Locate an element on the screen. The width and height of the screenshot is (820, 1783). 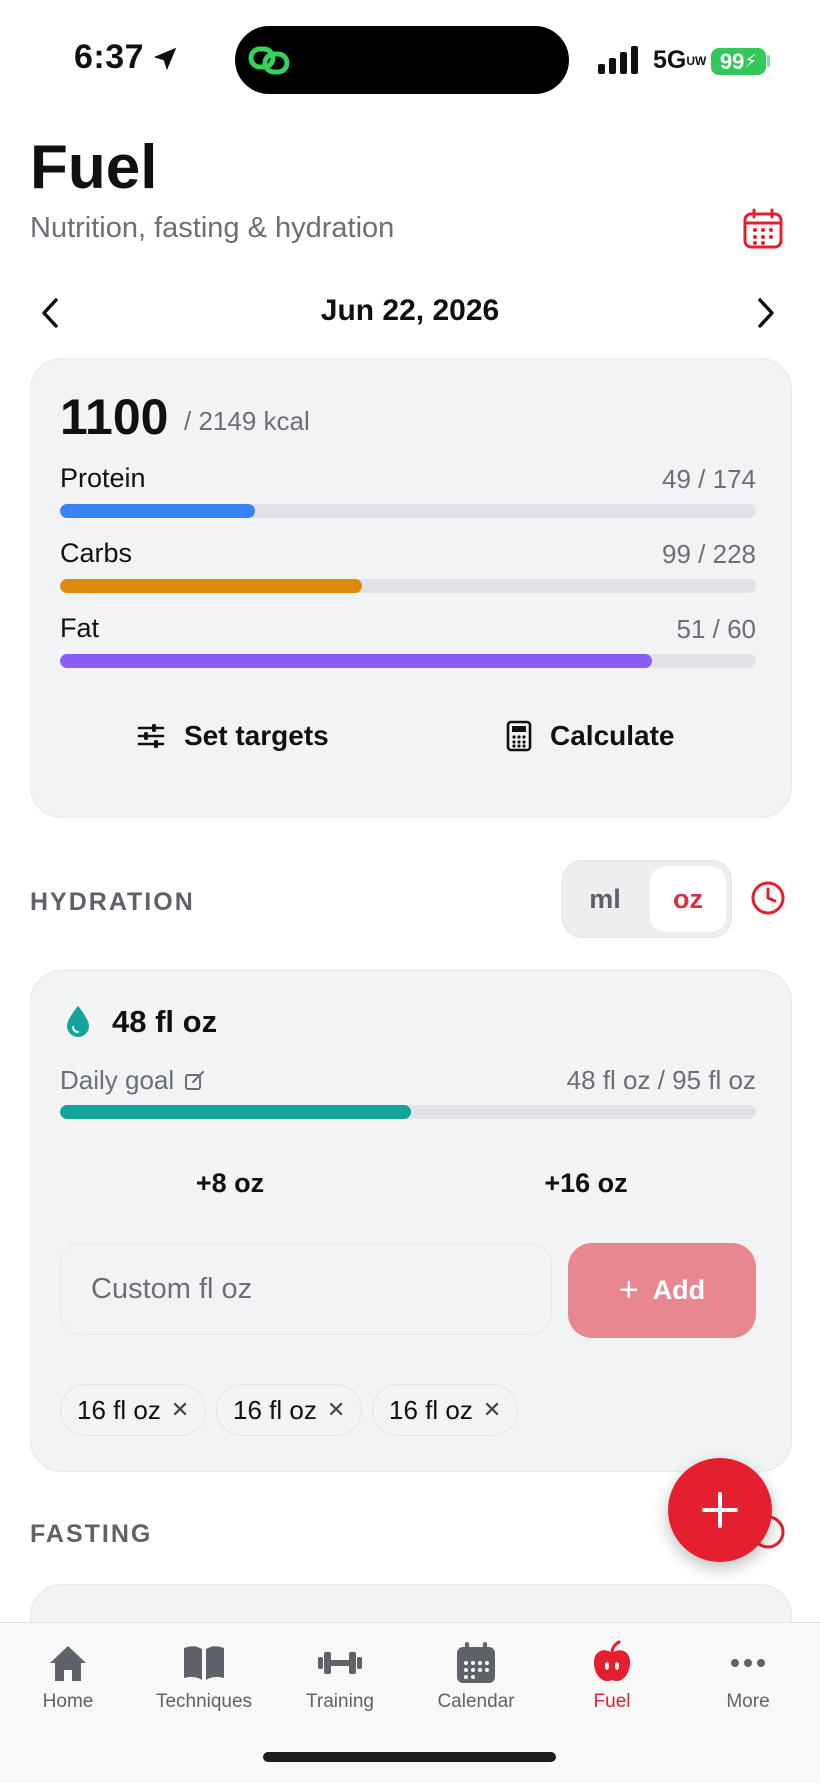
plus-icon is located at coordinates (720, 1510).